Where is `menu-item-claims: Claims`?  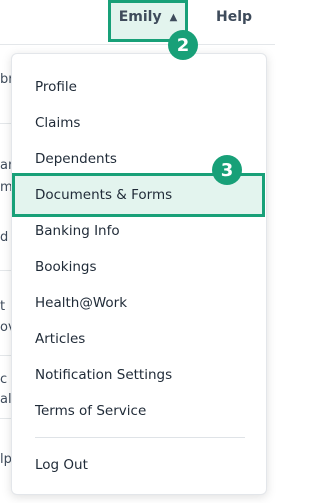
menu-item-claims: Claims is located at coordinates (57, 123).